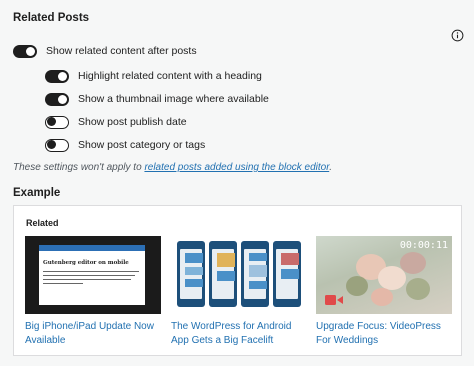  Describe the element at coordinates (86, 263) in the screenshot. I see `thumb-heading: Gutenberg editor on mobile` at that location.